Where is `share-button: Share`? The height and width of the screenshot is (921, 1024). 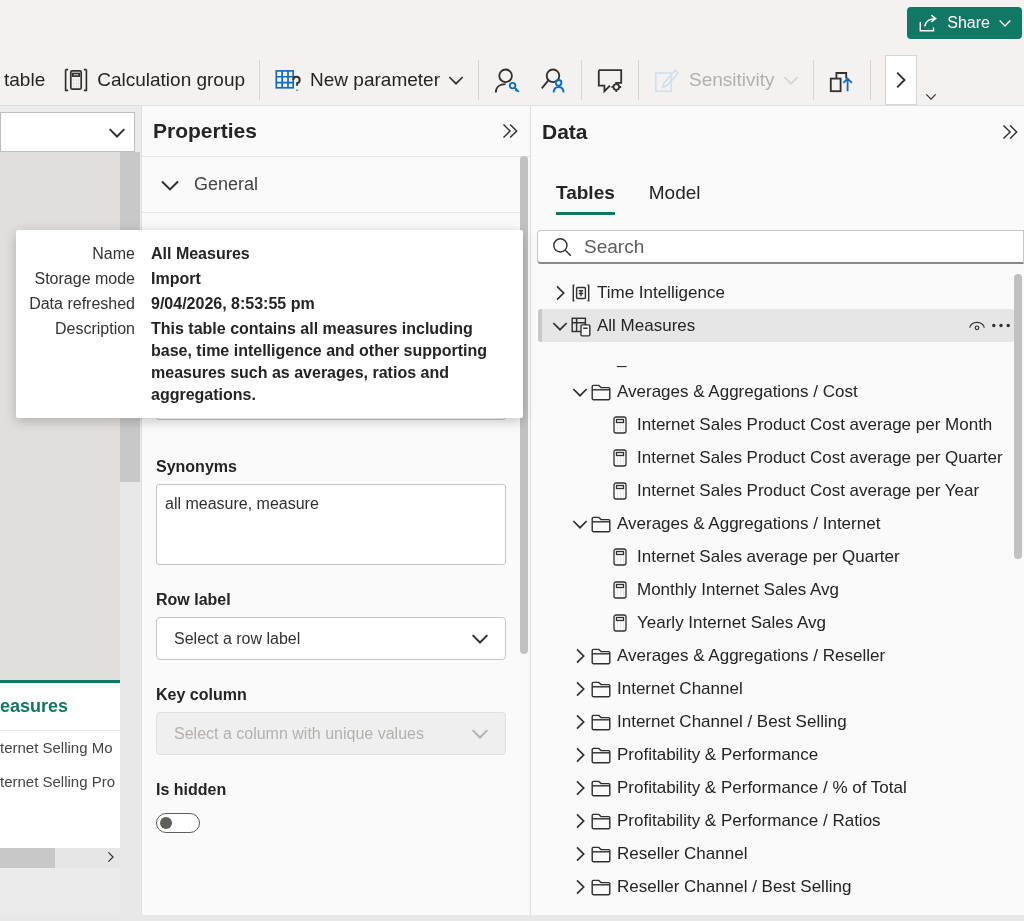
share-button: Share is located at coordinates (964, 23).